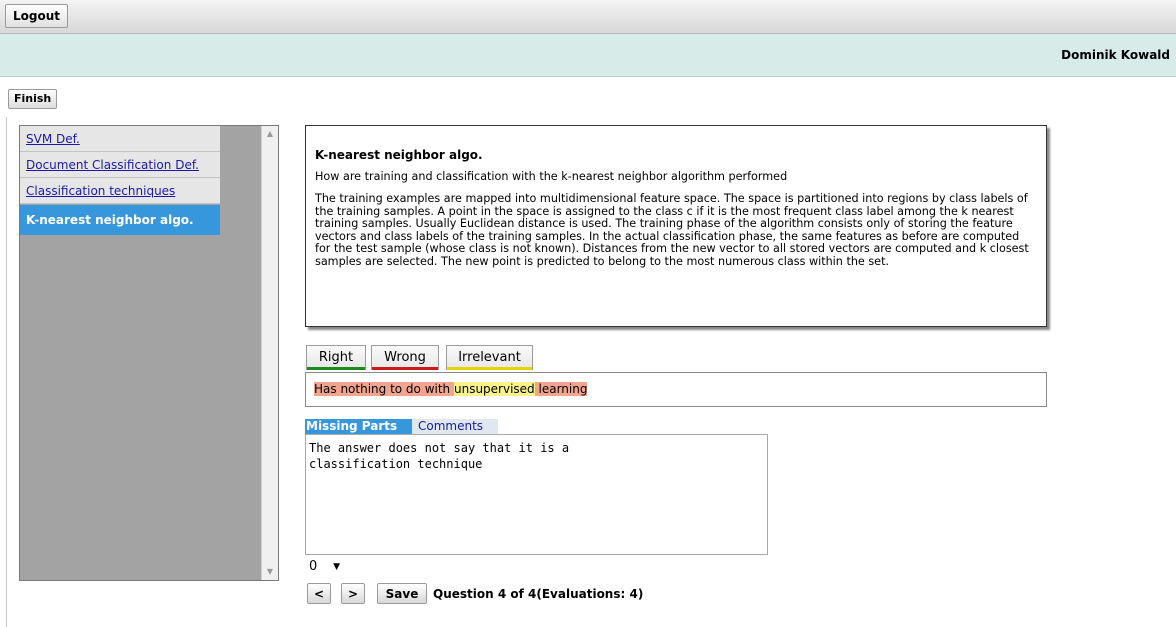 The image size is (1176, 627). What do you see at coordinates (384, 389) in the screenshot?
I see `highlight-wrong: Has nothing to do with` at bounding box center [384, 389].